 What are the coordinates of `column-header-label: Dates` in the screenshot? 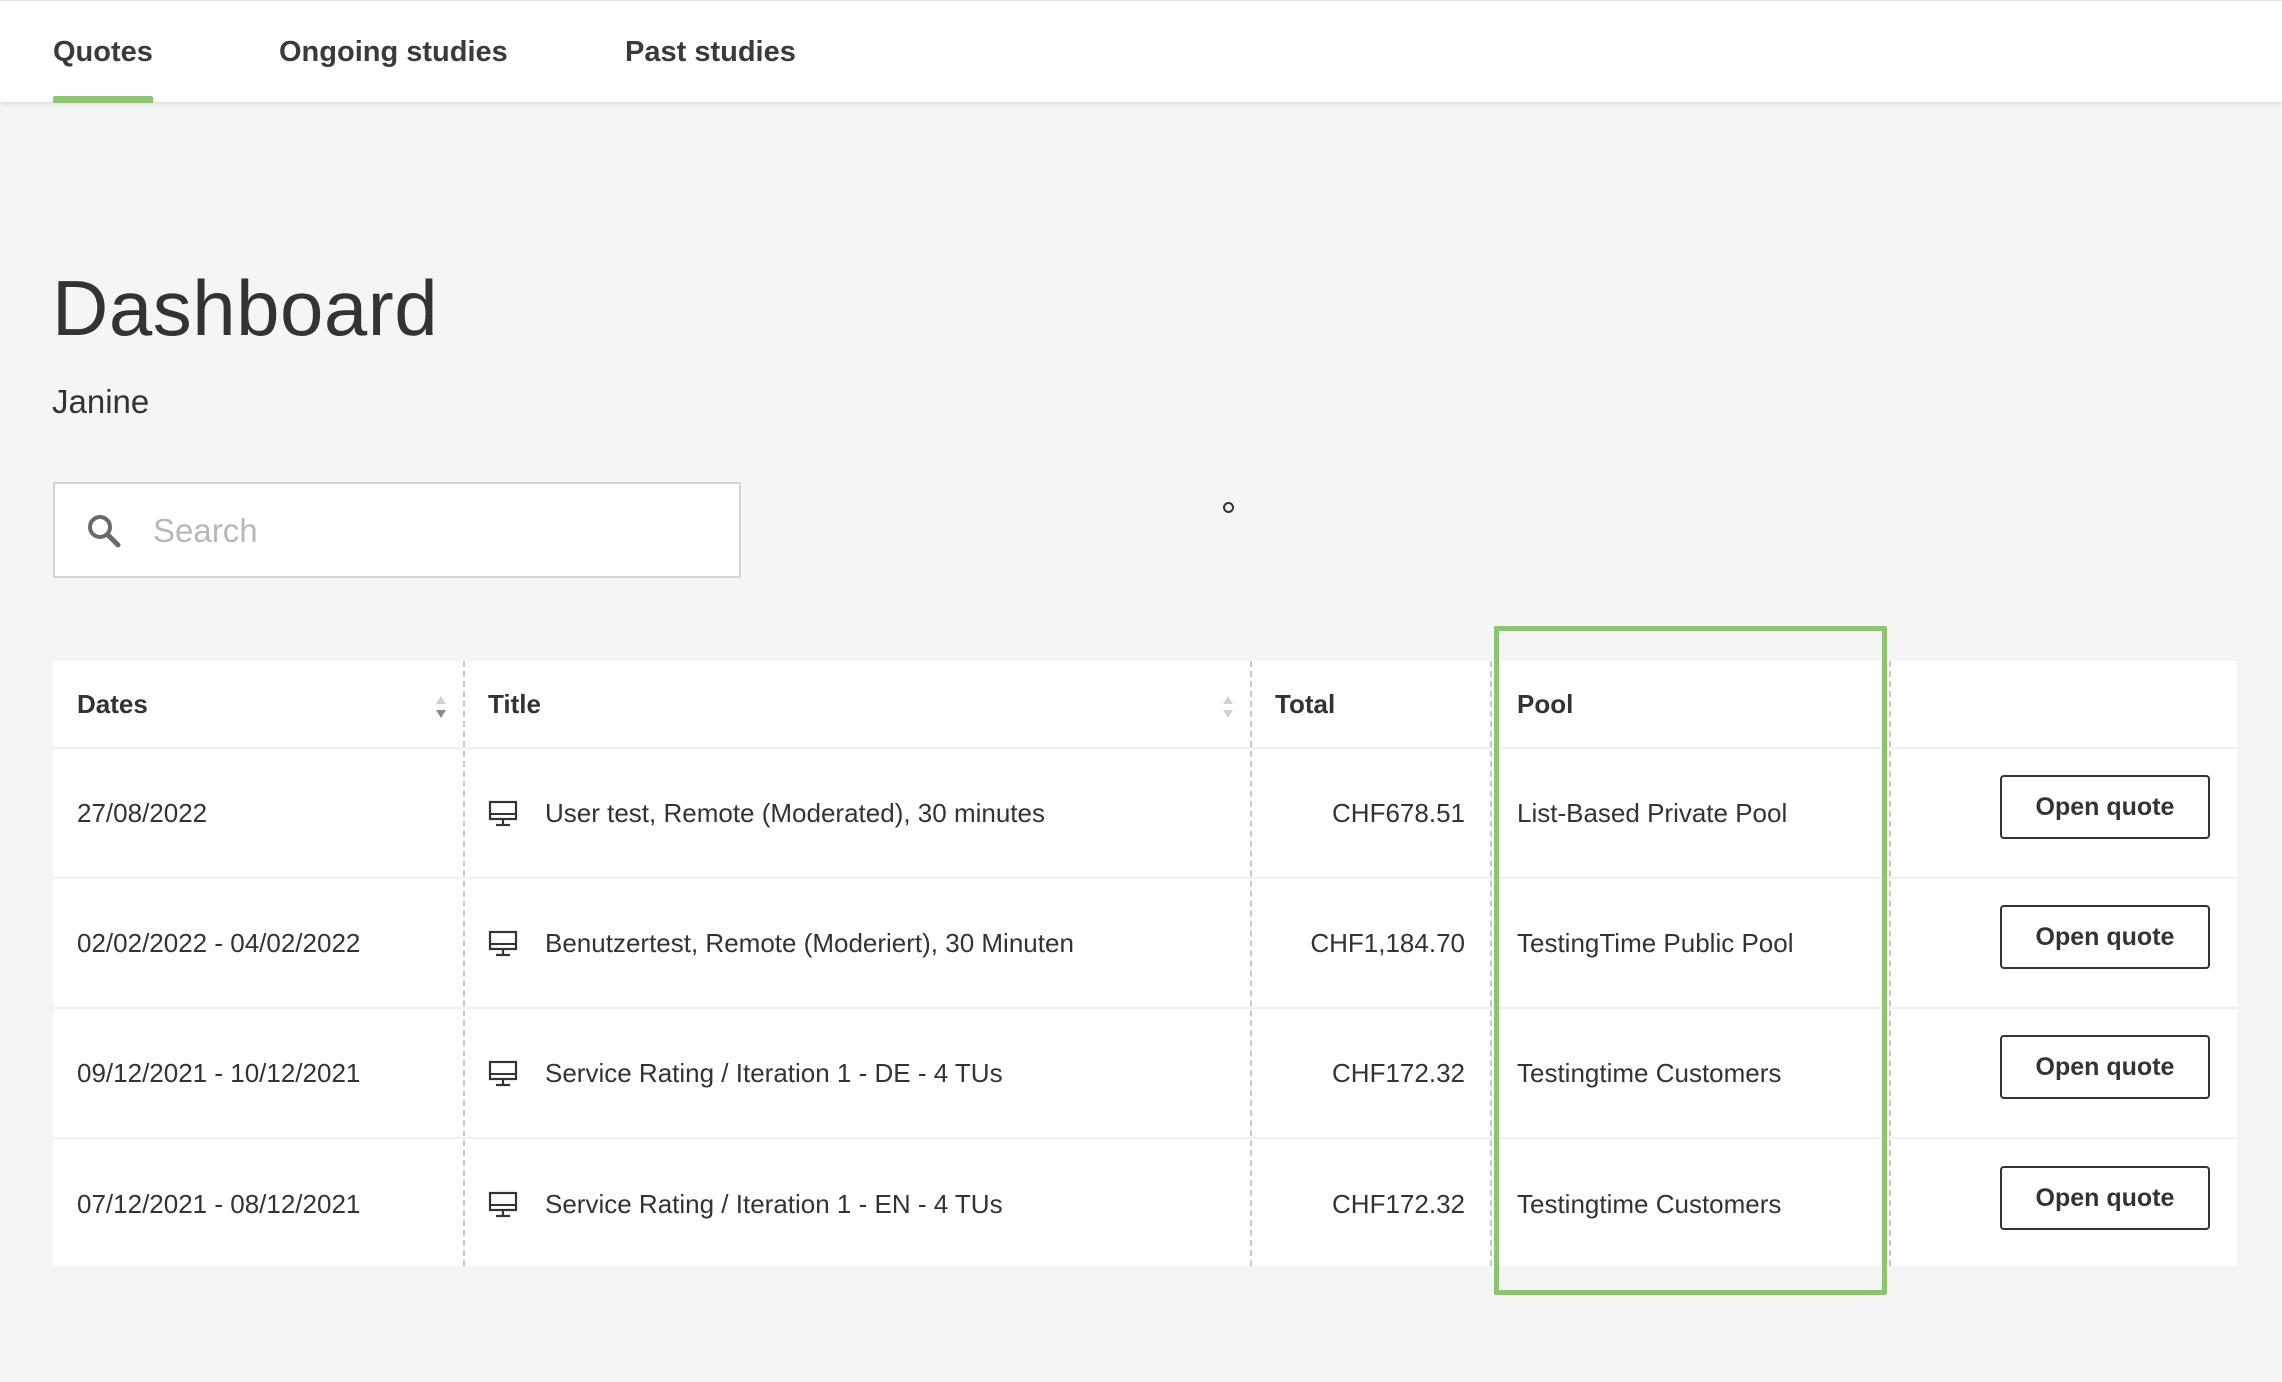 It's located at (112, 703).